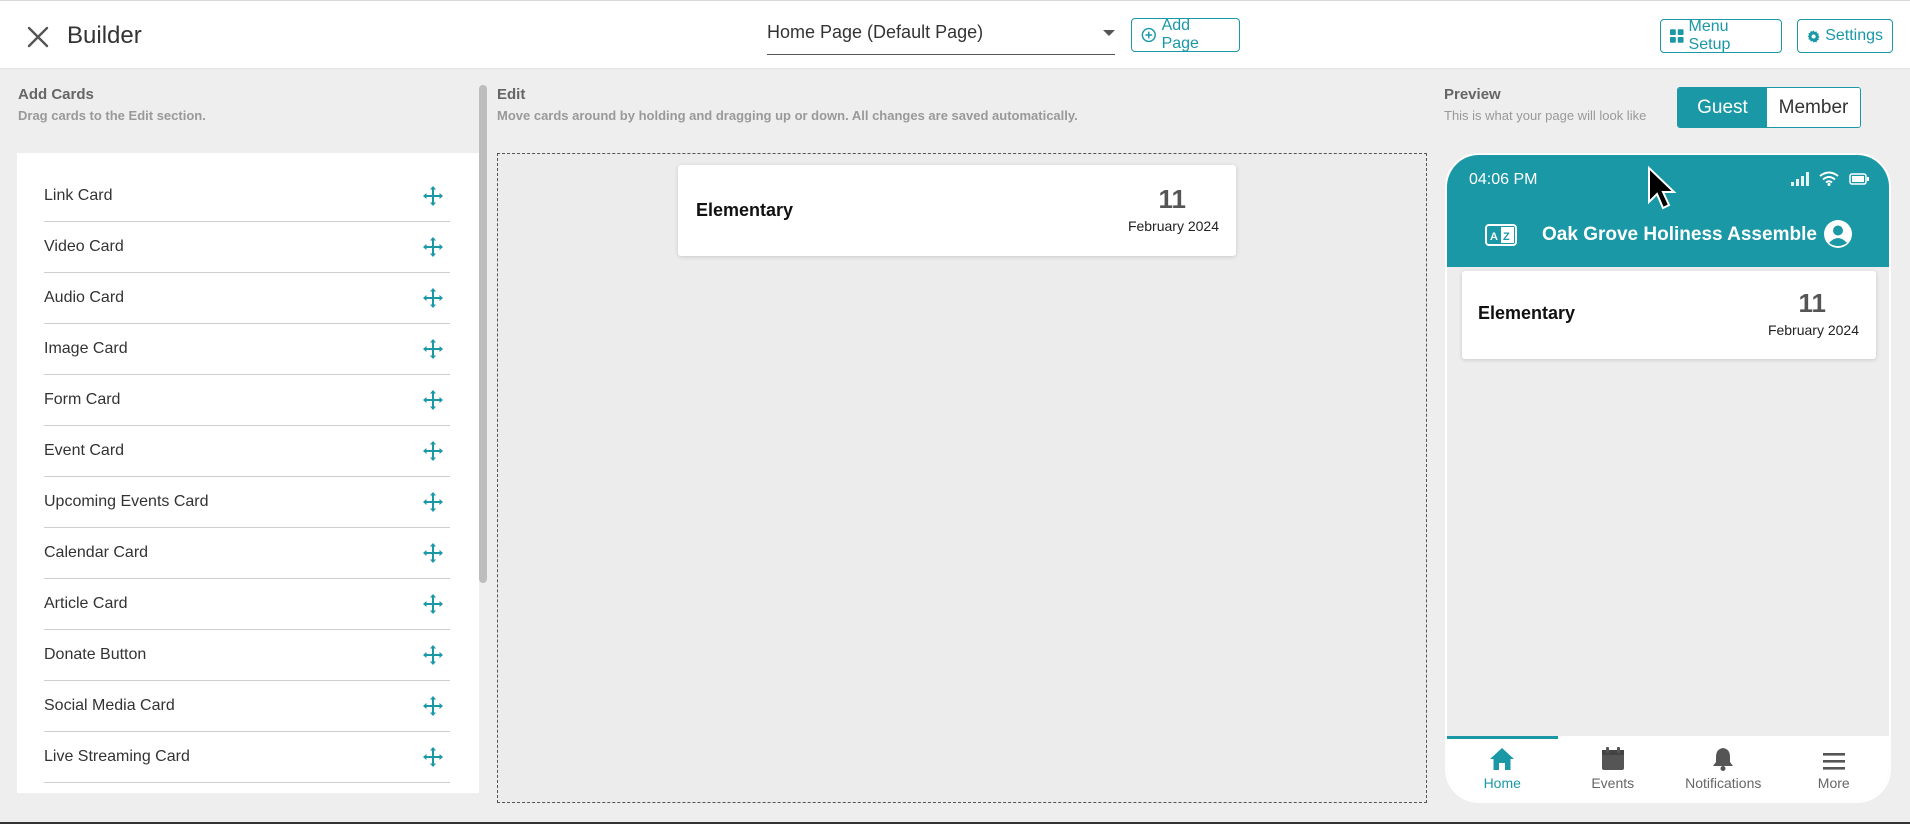 The image size is (1910, 824). I want to click on svg-text: A, so click(1494, 237).